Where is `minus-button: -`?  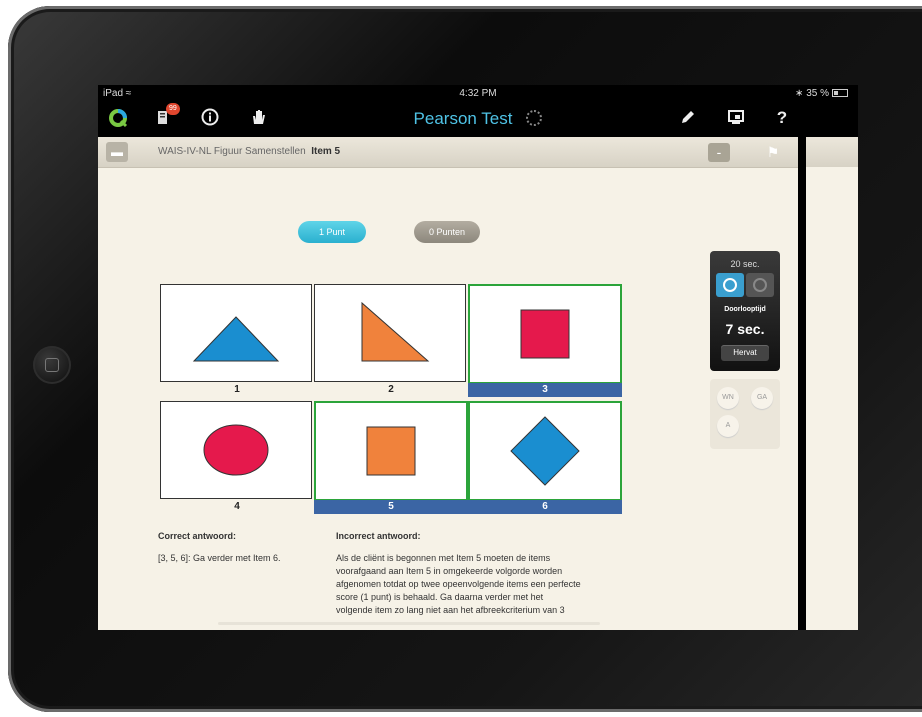 minus-button: - is located at coordinates (719, 152).